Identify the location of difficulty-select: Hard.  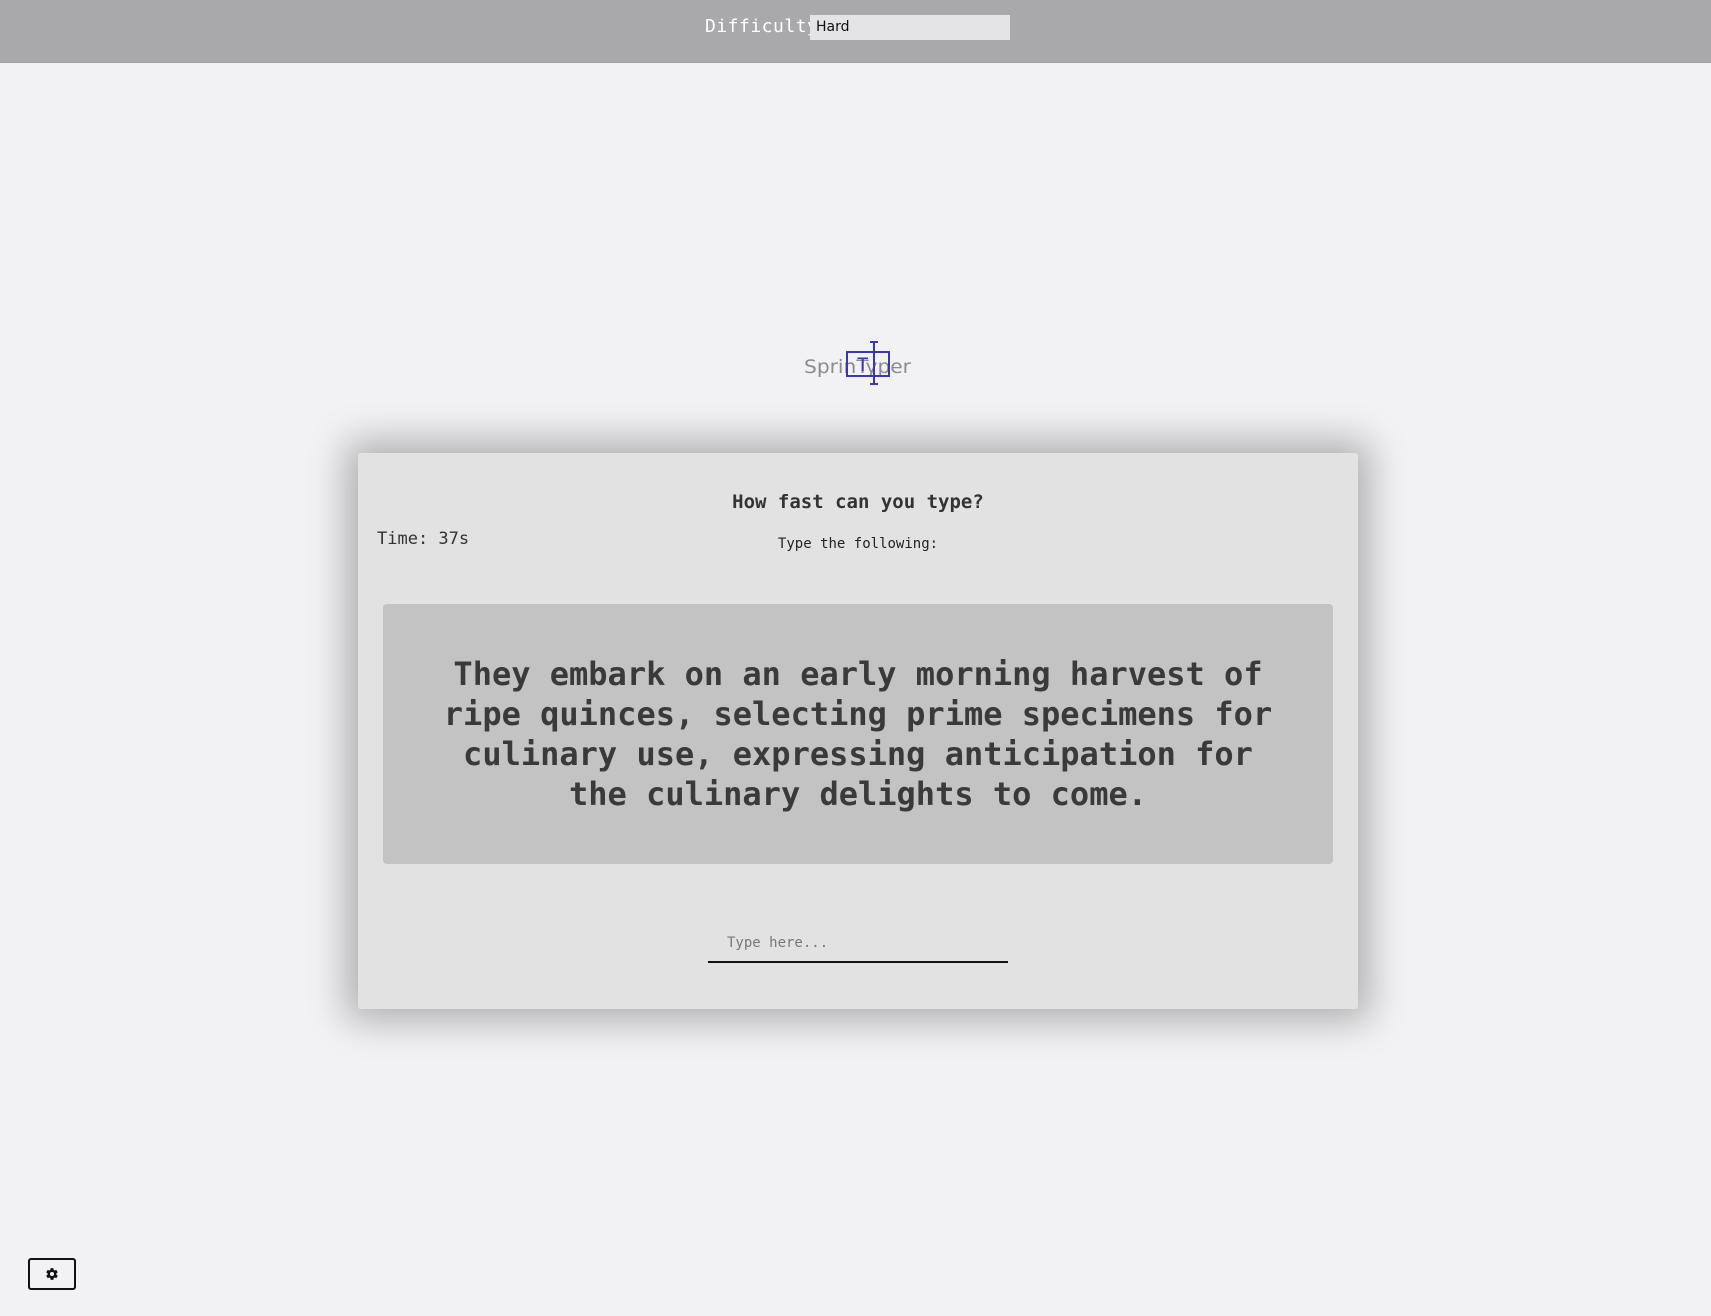
(910, 27).